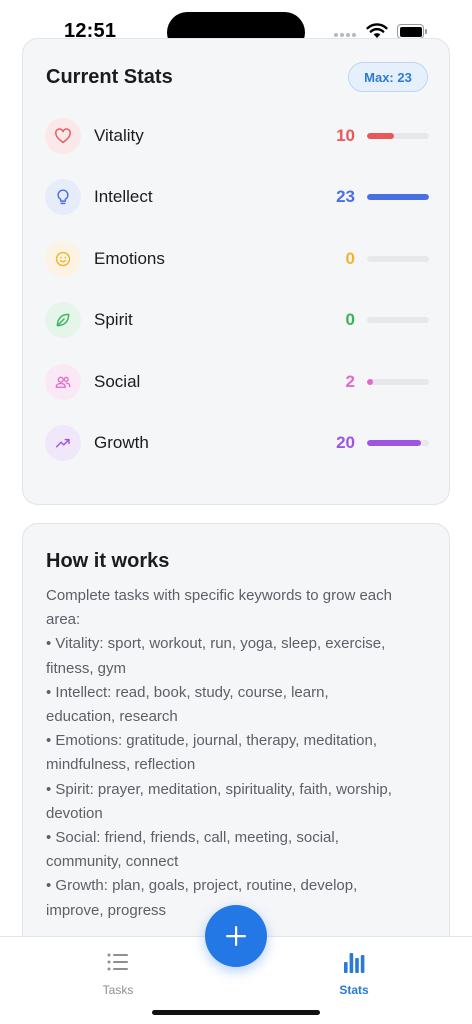 This screenshot has width=472, height=1024. Describe the element at coordinates (121, 765) in the screenshot. I see `how-line: mindfulness, reflection` at that location.